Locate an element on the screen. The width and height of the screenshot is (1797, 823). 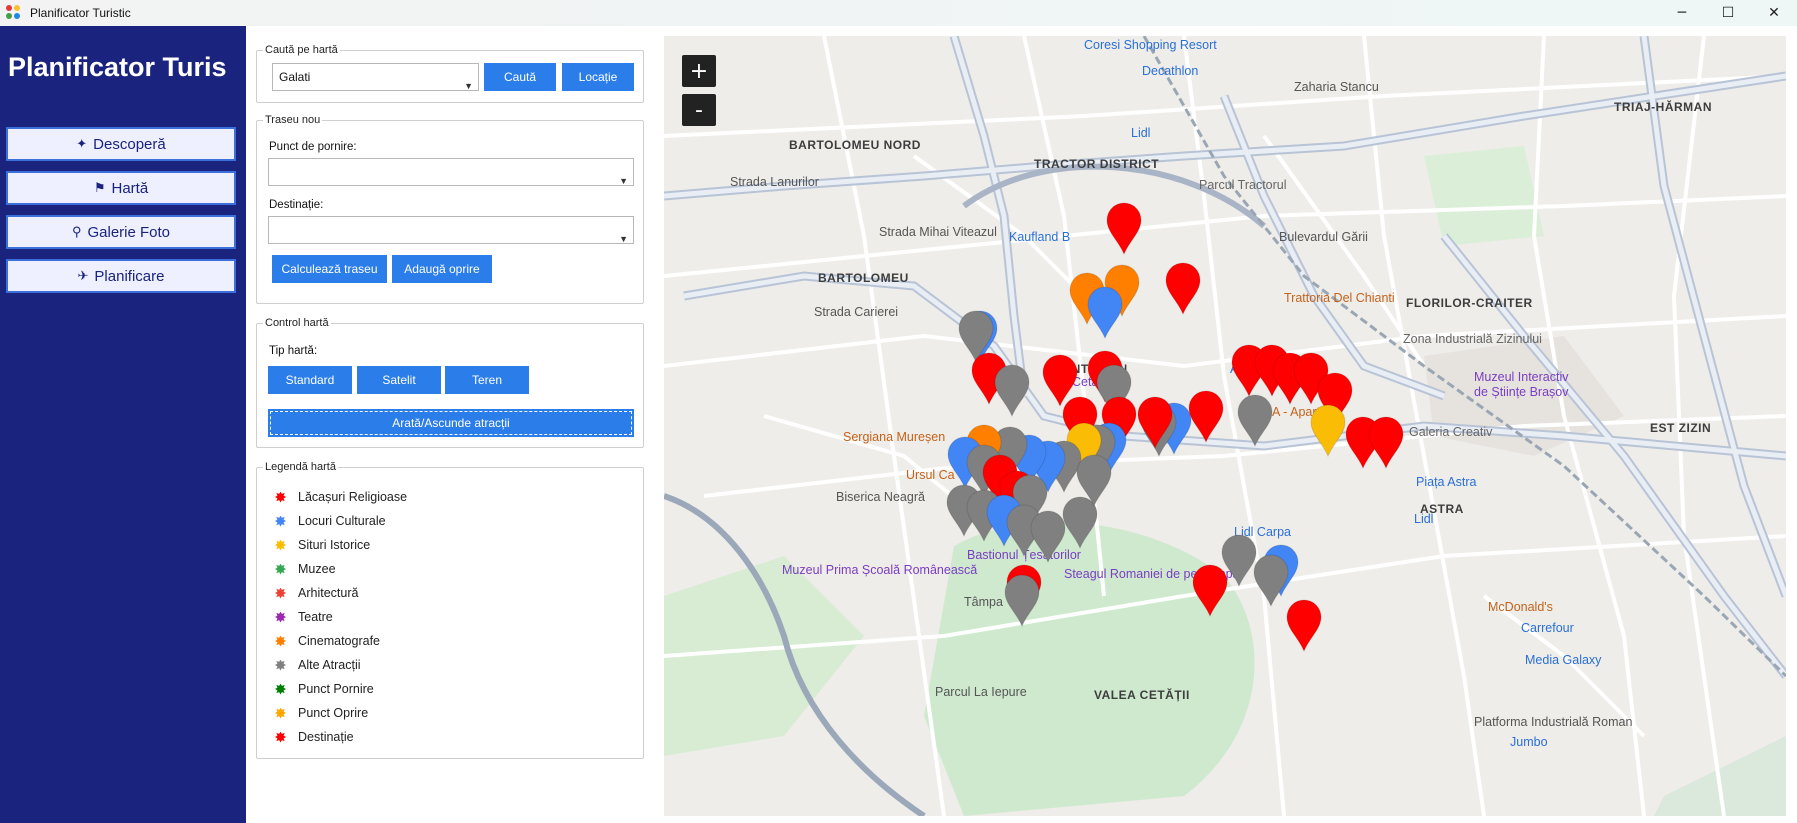
place-label: Parcul La Iepure is located at coordinates (981, 692).